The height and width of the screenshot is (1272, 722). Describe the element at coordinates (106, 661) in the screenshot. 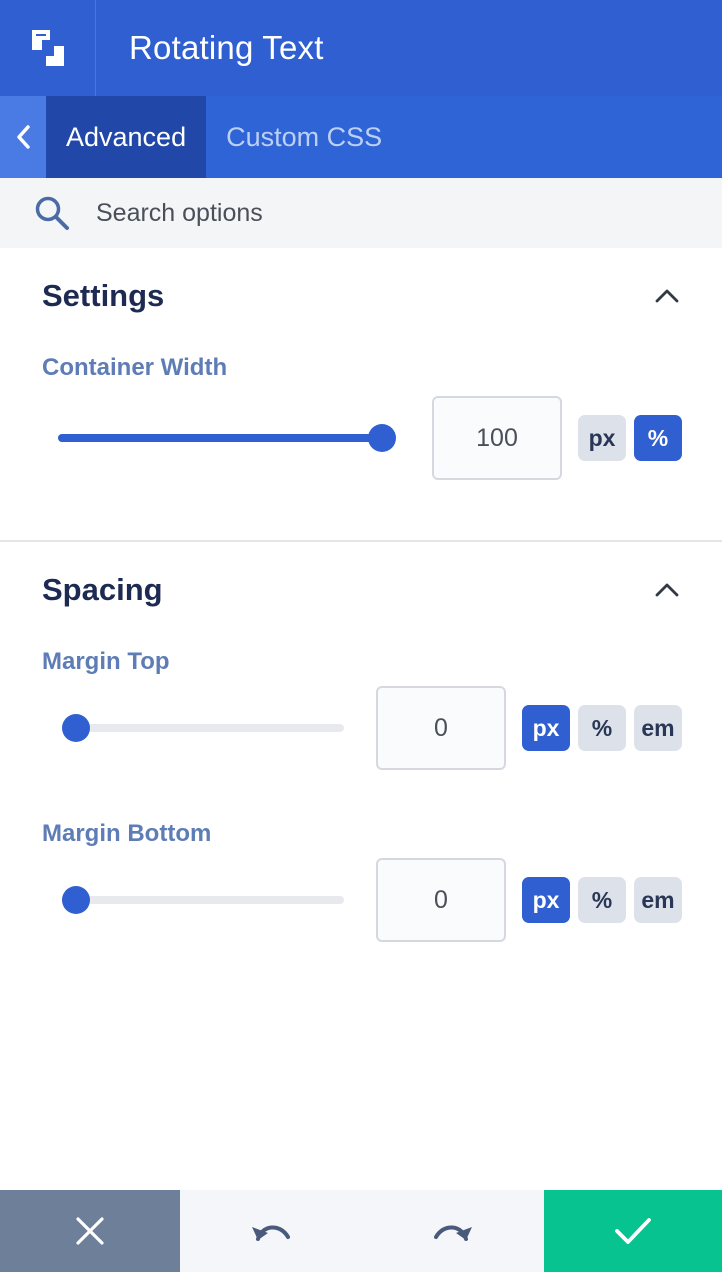

I see `margin-top-label: Margin Top` at that location.